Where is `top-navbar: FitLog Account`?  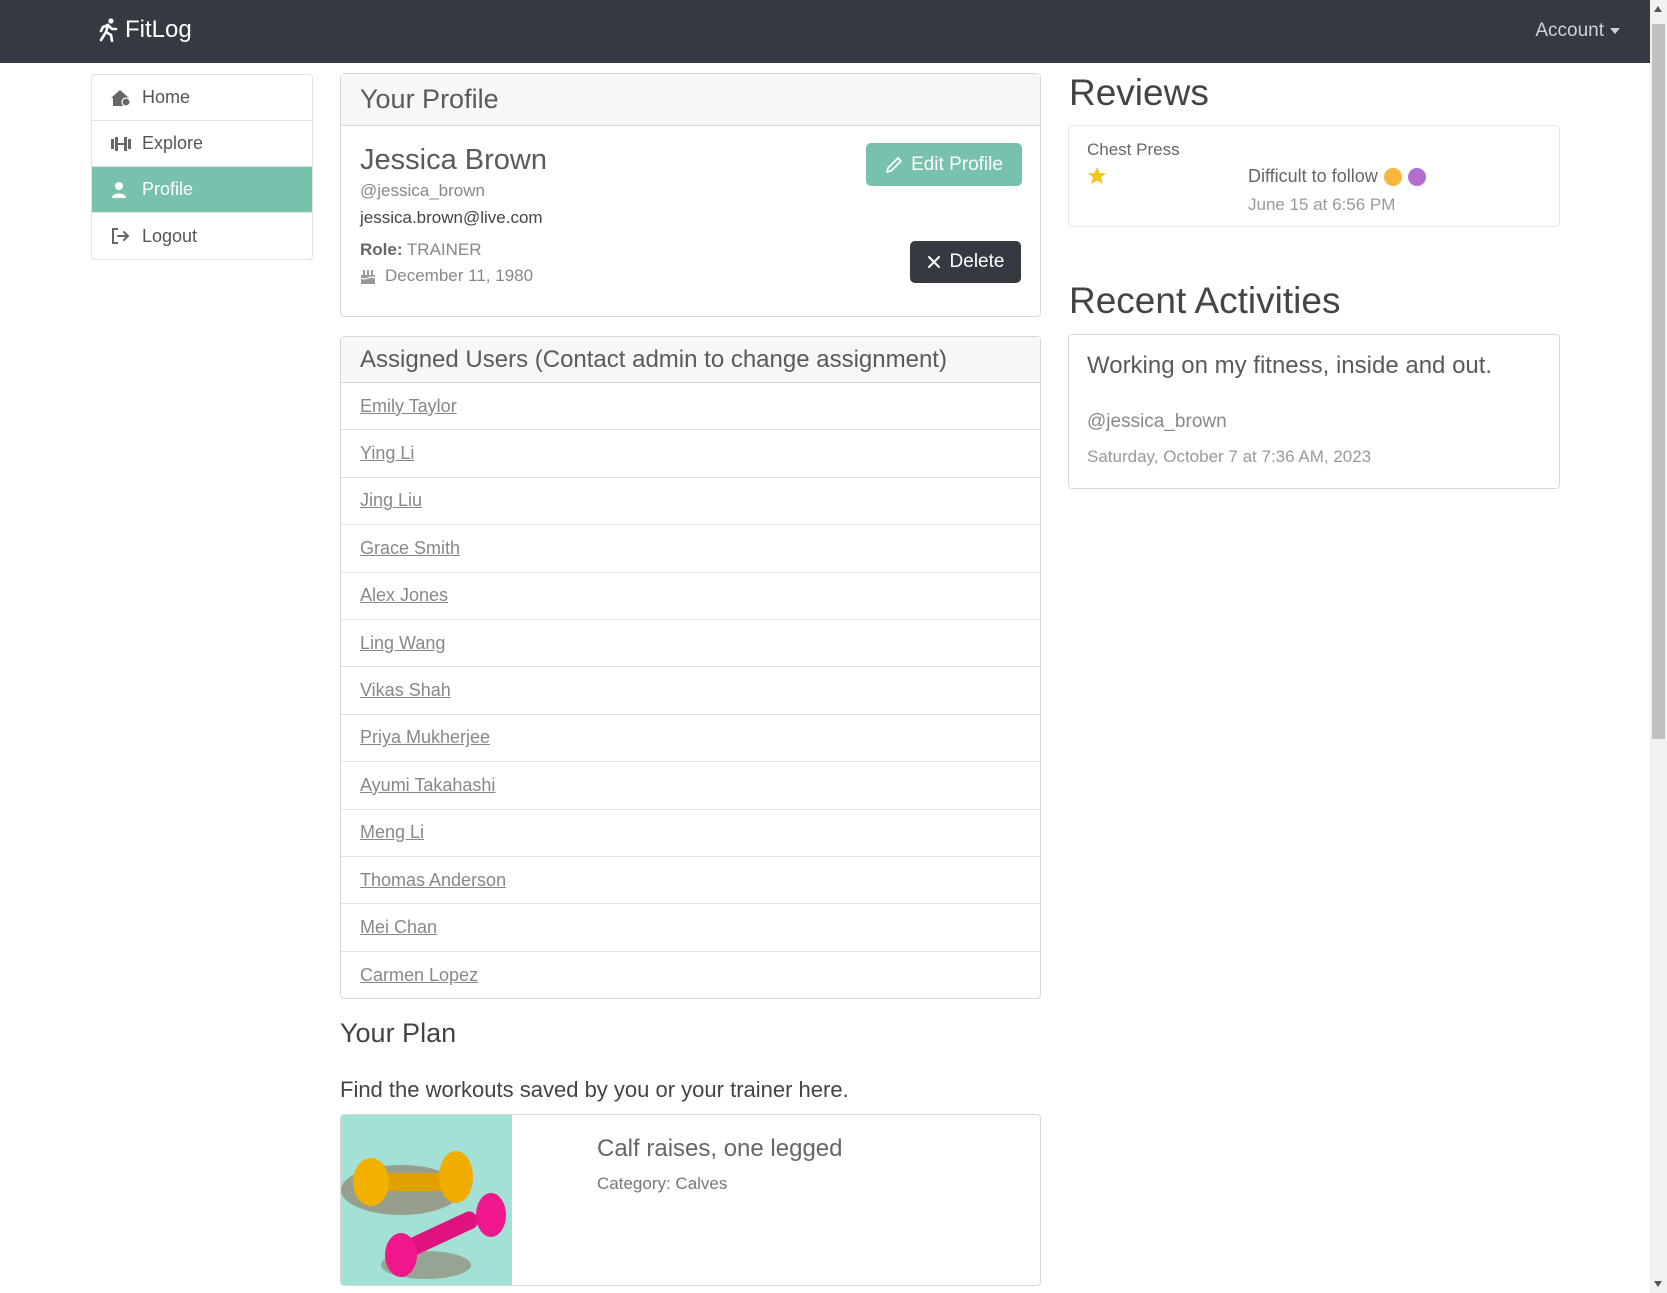 top-navbar: FitLog Account is located at coordinates (825, 31).